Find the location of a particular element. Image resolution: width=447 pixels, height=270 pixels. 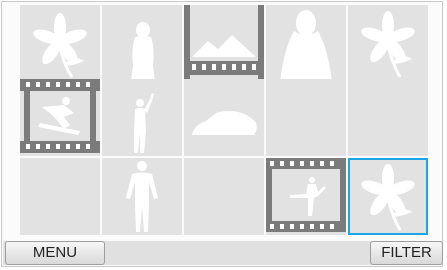

mountain-landscape-icon is located at coordinates (224, 43).